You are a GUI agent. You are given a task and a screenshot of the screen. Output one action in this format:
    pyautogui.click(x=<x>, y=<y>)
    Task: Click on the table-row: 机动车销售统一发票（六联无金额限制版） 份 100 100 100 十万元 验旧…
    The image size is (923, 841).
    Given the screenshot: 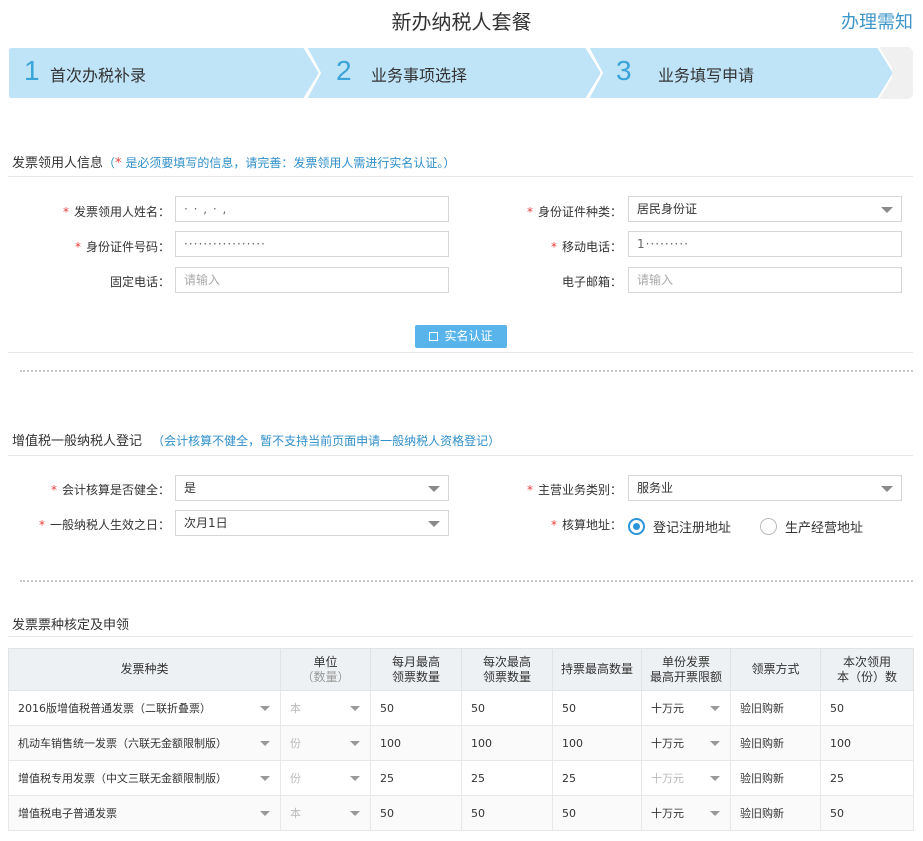 What is the action you would take?
    pyautogui.click(x=461, y=743)
    